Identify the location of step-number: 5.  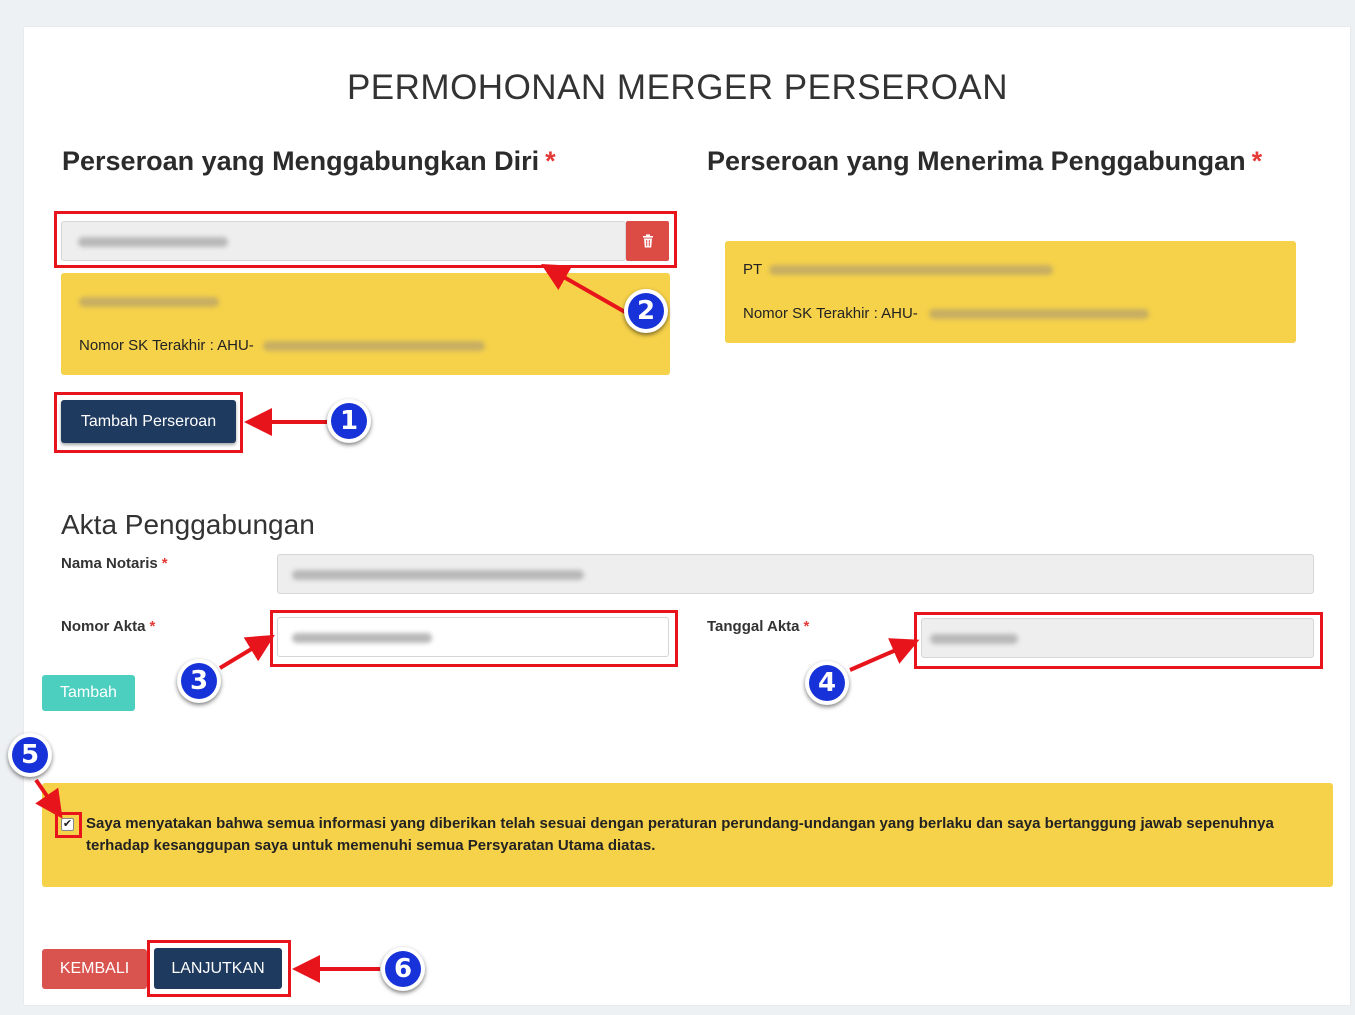
(30, 755).